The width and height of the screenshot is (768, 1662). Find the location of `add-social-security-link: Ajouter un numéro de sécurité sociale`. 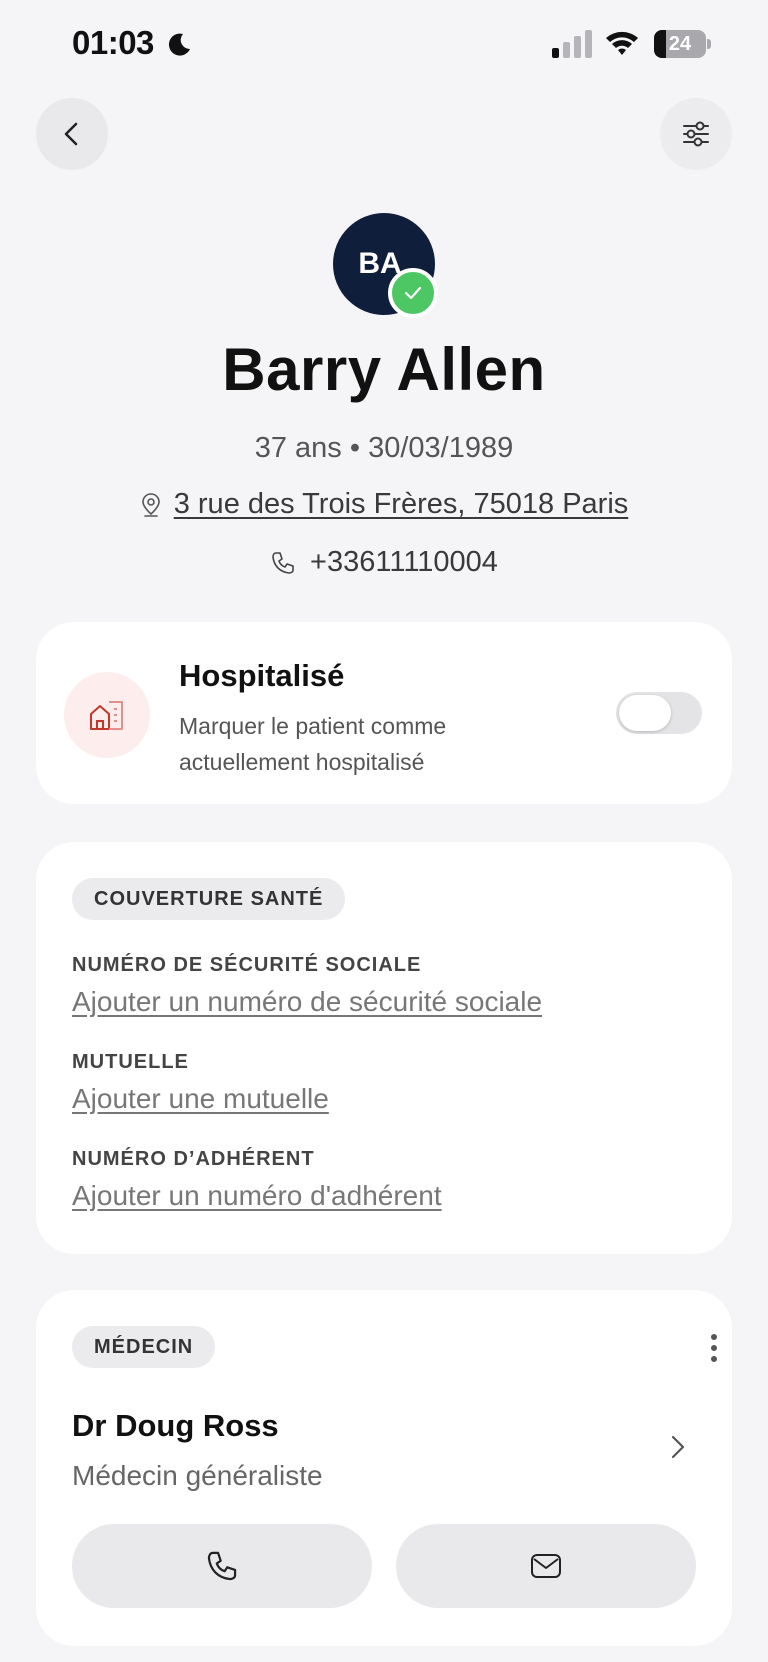

add-social-security-link: Ajouter un numéro de sécurité sociale is located at coordinates (307, 1002).